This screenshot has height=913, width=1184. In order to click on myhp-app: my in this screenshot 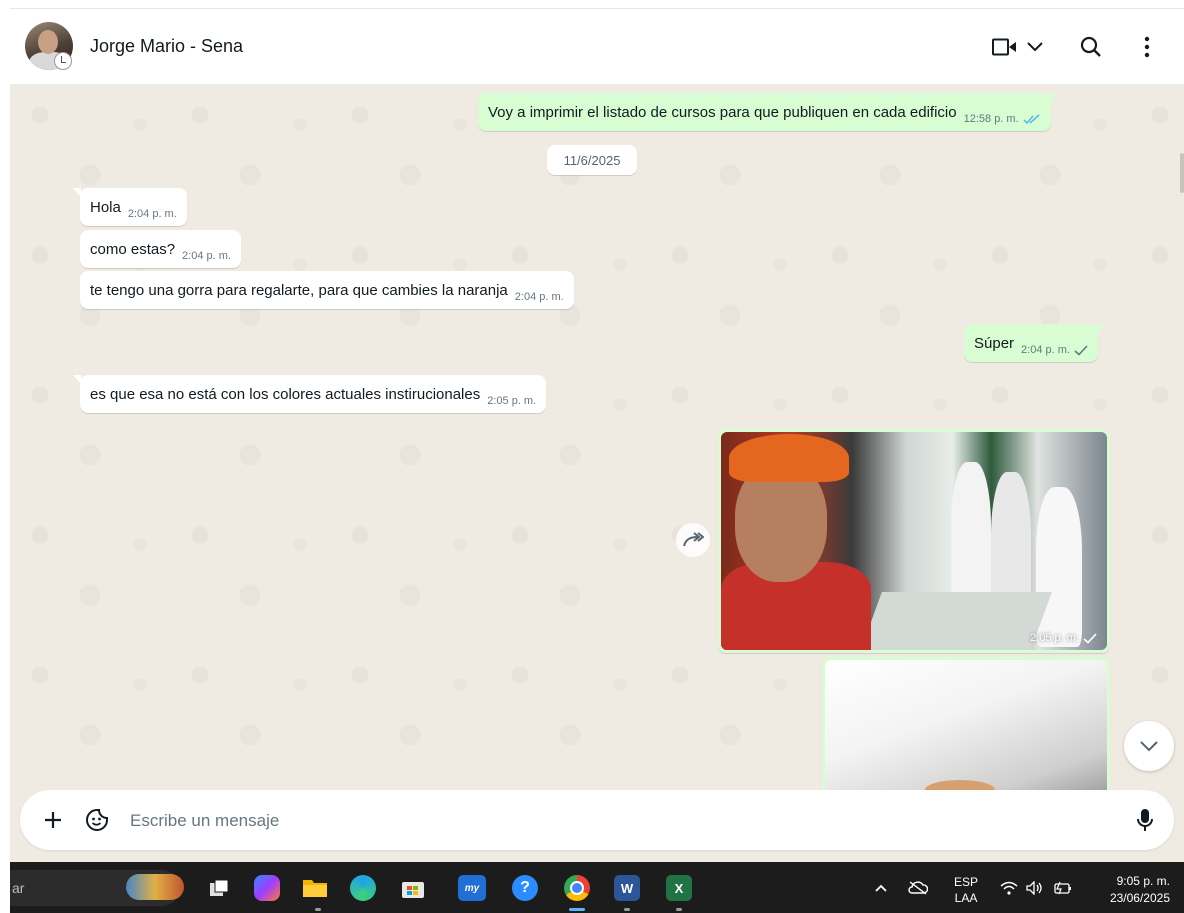, I will do `click(472, 888)`.